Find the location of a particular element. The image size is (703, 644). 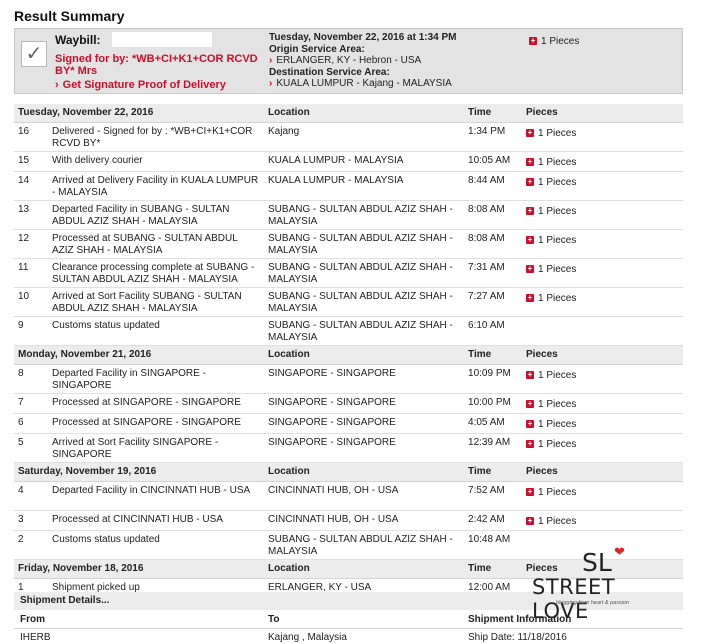

proof-of-delivery-link: › Get Signature Proof of Delivery is located at coordinates (140, 85).